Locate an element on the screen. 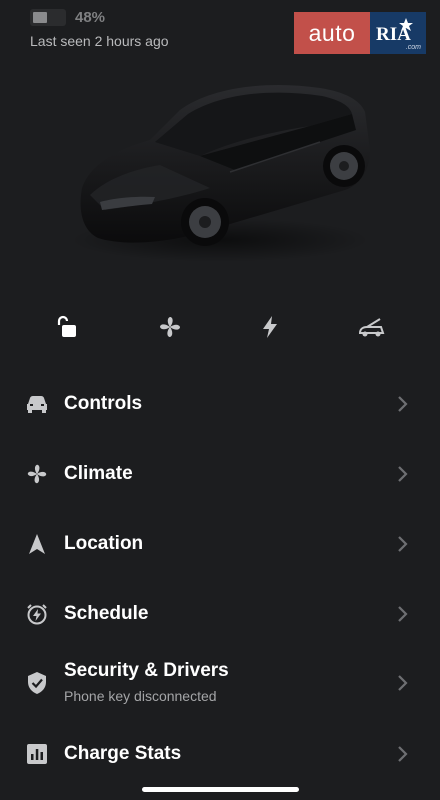 This screenshot has width=440, height=800. logo-ria-text: RIA is located at coordinates (393, 34).